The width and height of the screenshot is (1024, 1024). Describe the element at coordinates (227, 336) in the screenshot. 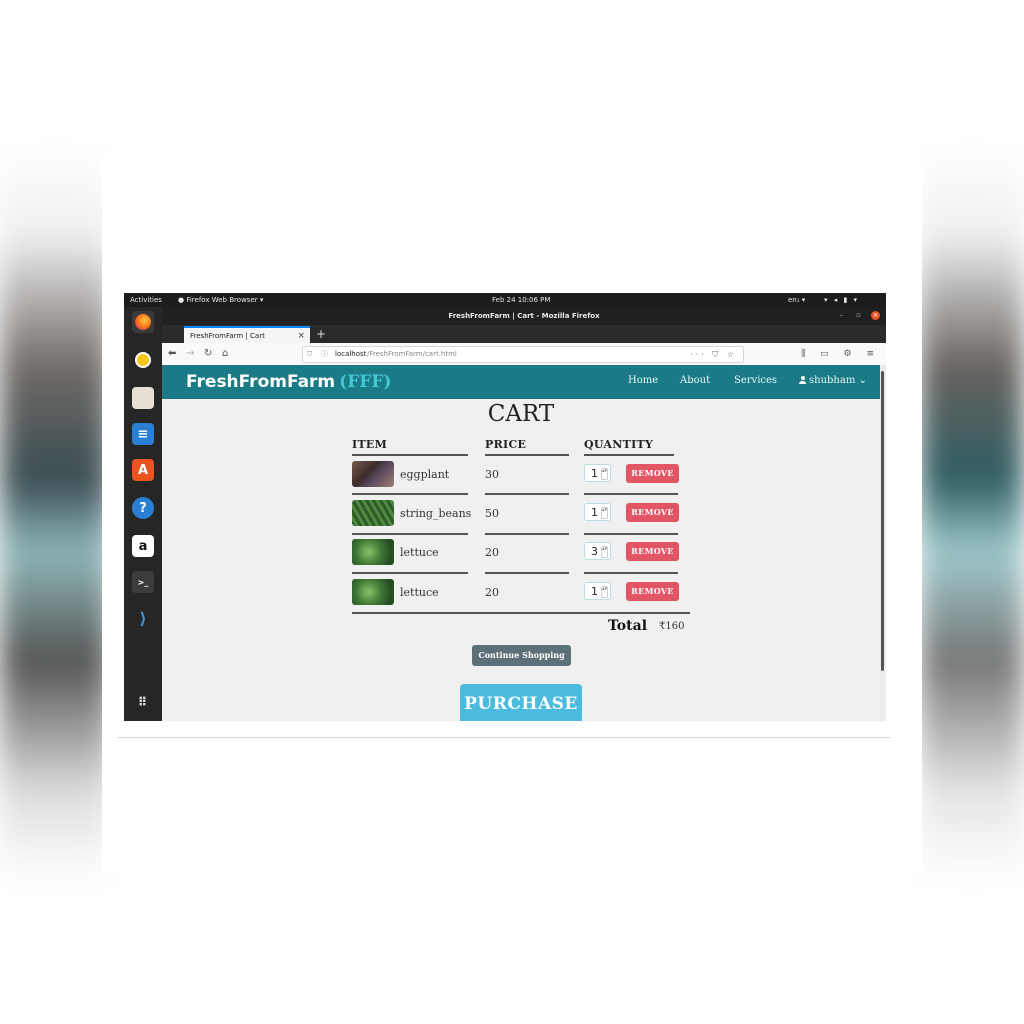

I see `tab-title: FreshFromFarm | Cart` at that location.